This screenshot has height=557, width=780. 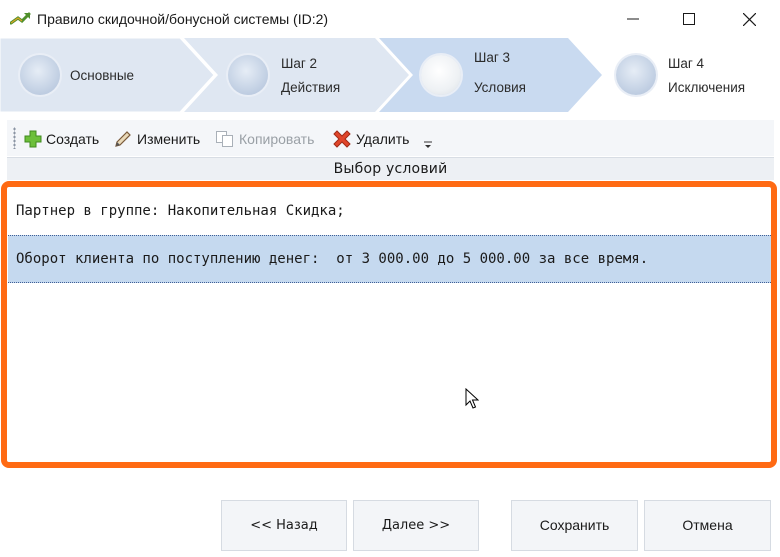 What do you see at coordinates (383, 139) in the screenshot?
I see `delete-label: Удалить` at bounding box center [383, 139].